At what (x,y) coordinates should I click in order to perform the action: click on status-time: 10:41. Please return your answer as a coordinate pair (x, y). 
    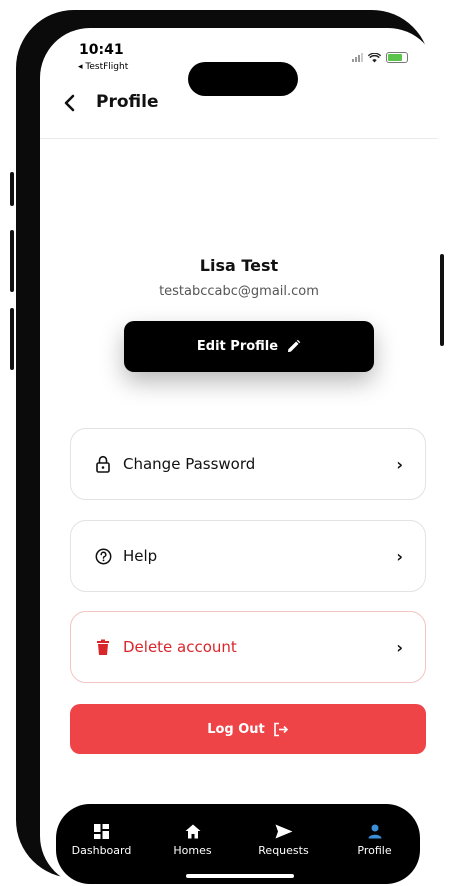
    Looking at the image, I should click on (101, 50).